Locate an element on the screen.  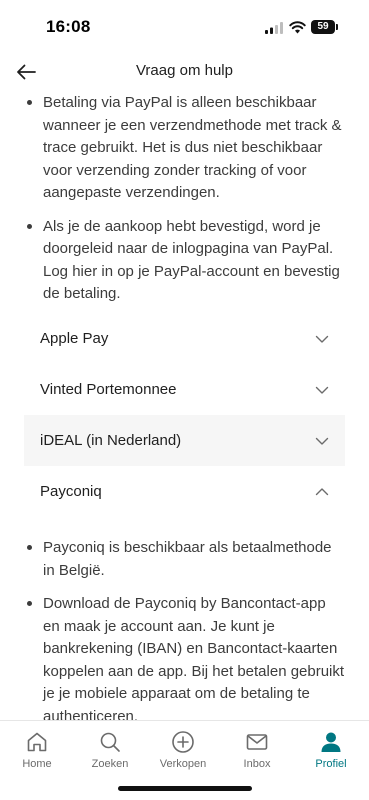
profile-icon is located at coordinates (331, 742).